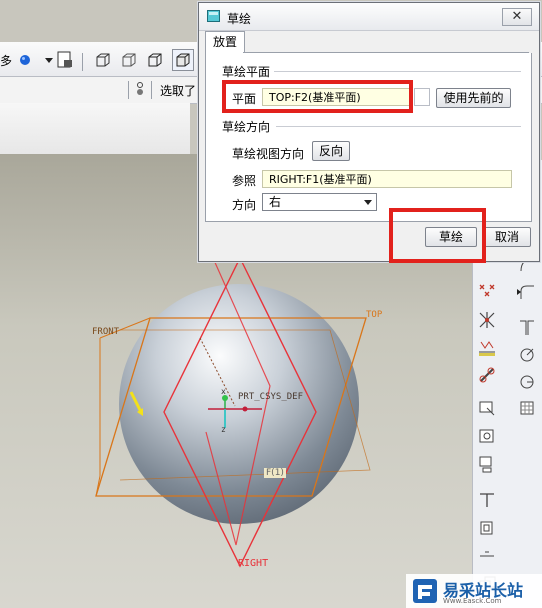 This screenshot has width=542, height=608. I want to click on plane-field-extra, so click(422, 97).